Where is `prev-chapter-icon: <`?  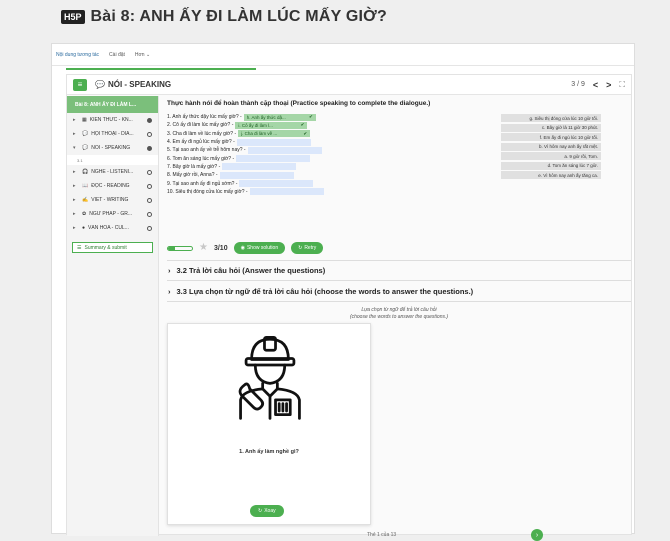
prev-chapter-icon: < is located at coordinates (595, 85).